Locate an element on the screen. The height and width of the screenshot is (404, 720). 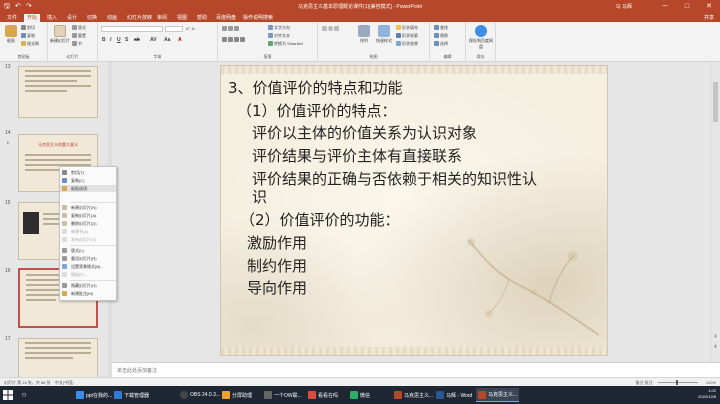
convert-smartart-button: 转换为 SmartArt is located at coordinates (285, 44).